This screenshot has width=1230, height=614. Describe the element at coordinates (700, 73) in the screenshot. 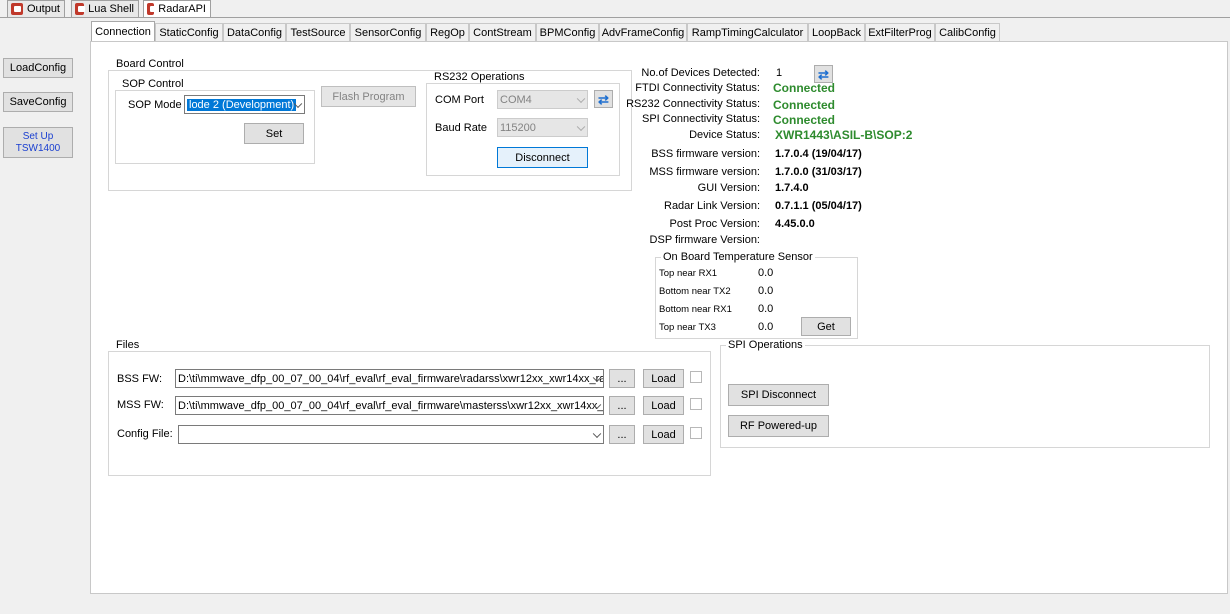

I see `devices-detected-label: No.of Devices Detected:` at that location.